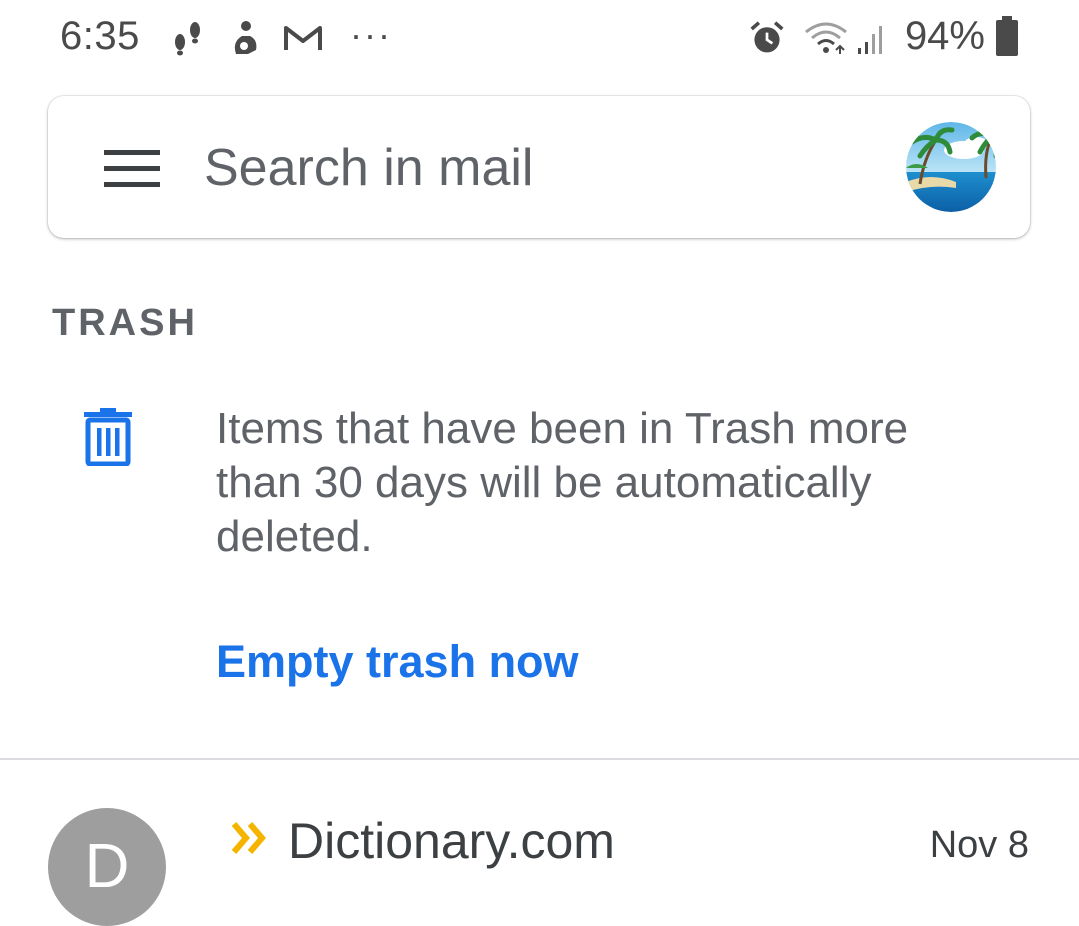 The height and width of the screenshot is (926, 1079). I want to click on steps-icon, so click(187, 39).